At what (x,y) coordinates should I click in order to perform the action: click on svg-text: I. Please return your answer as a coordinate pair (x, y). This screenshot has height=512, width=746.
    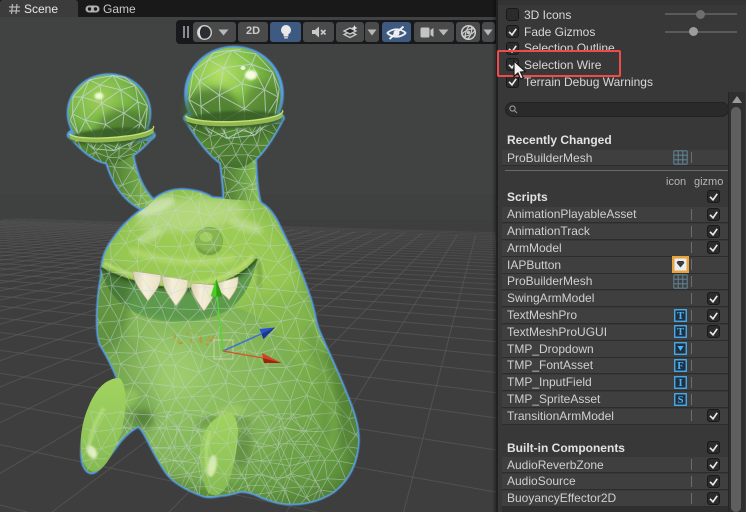
    Looking at the image, I should click on (680, 383).